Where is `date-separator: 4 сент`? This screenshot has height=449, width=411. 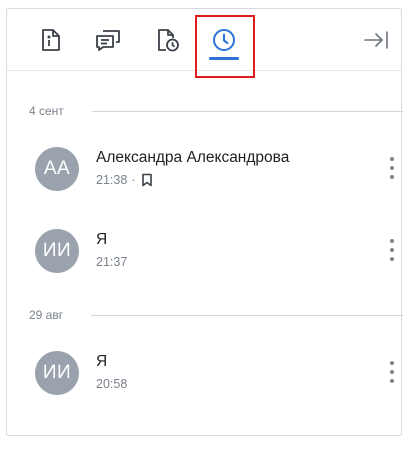 date-separator: 4 сент is located at coordinates (216, 111).